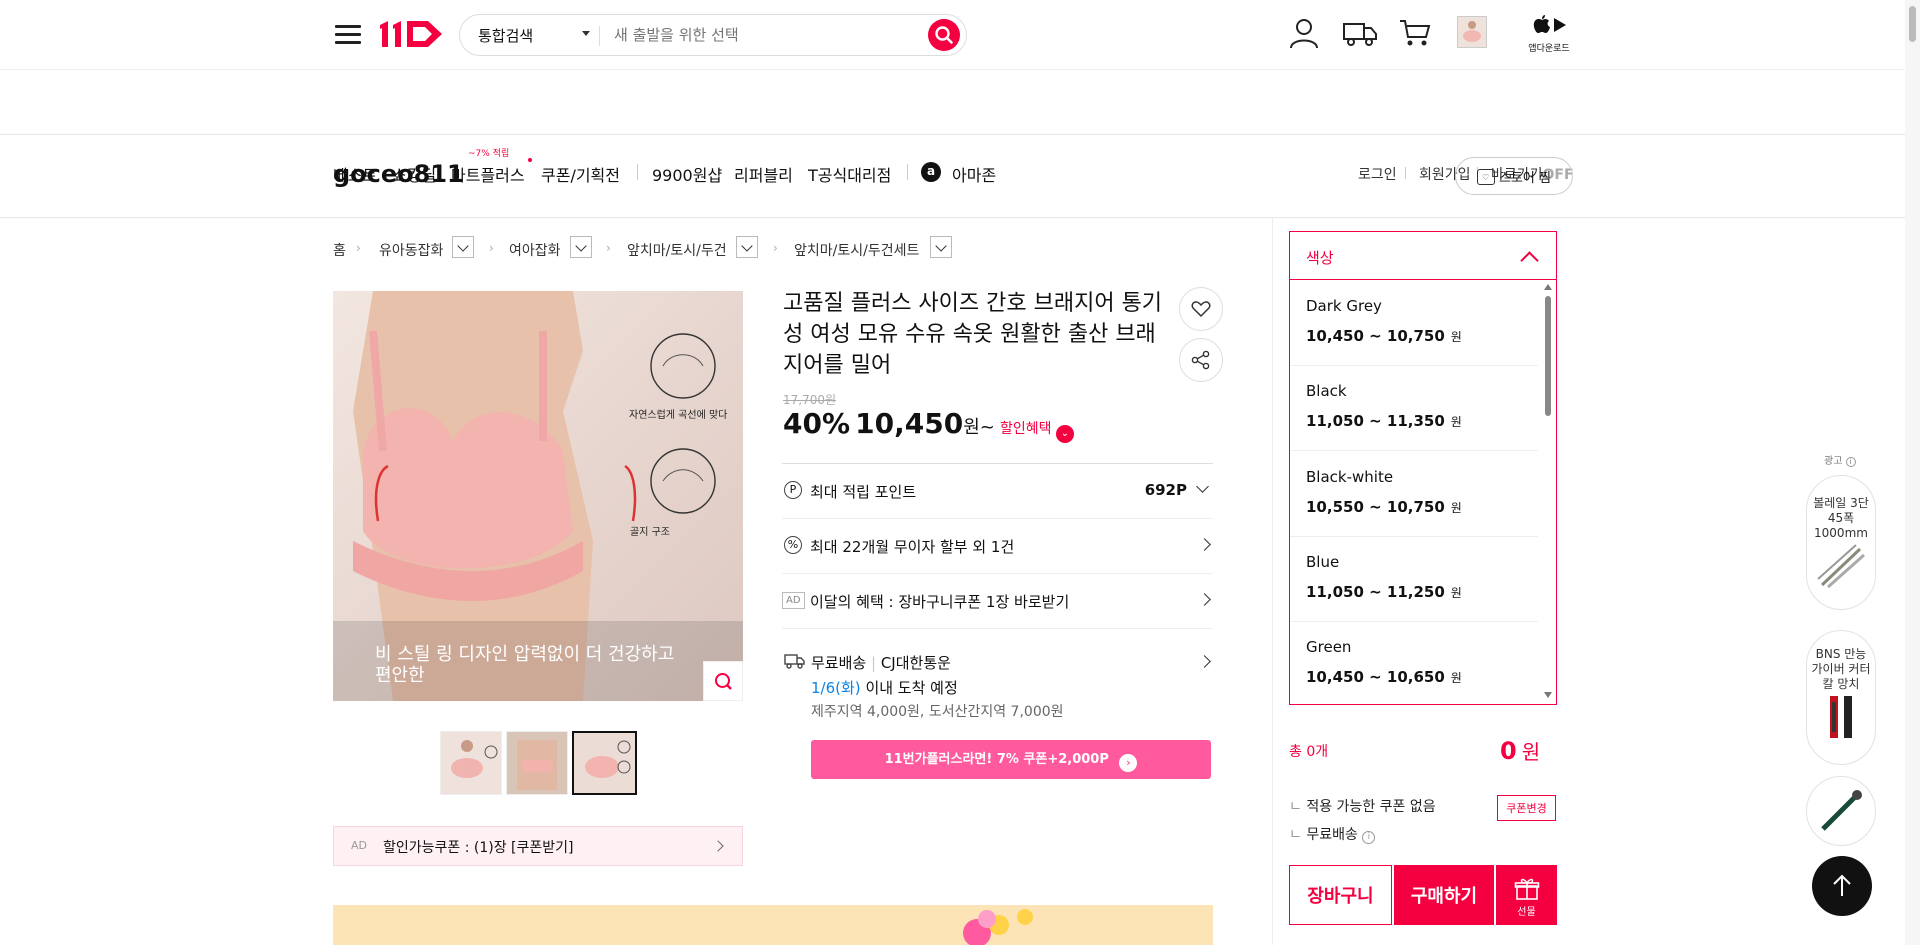 The width and height of the screenshot is (1920, 945). Describe the element at coordinates (1201, 360) in the screenshot. I see `share-button` at that location.